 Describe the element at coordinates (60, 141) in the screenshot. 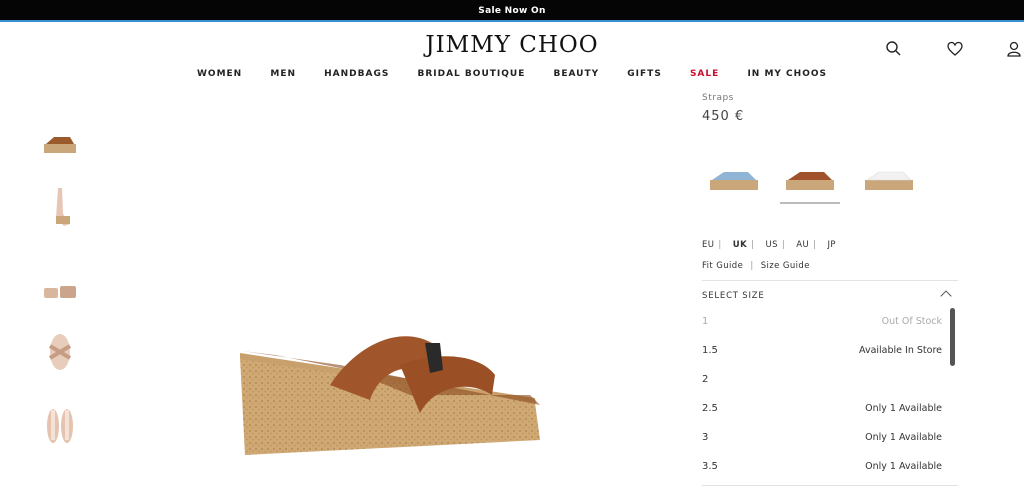

I see `thumb-side-view` at that location.